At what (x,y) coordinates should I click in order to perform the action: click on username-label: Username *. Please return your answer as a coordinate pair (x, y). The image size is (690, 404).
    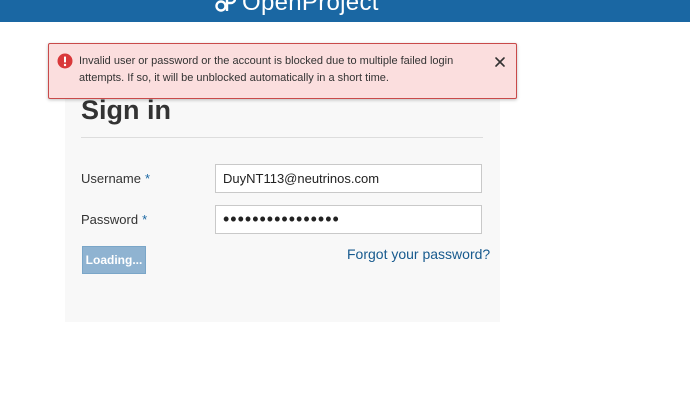
    Looking at the image, I should click on (115, 179).